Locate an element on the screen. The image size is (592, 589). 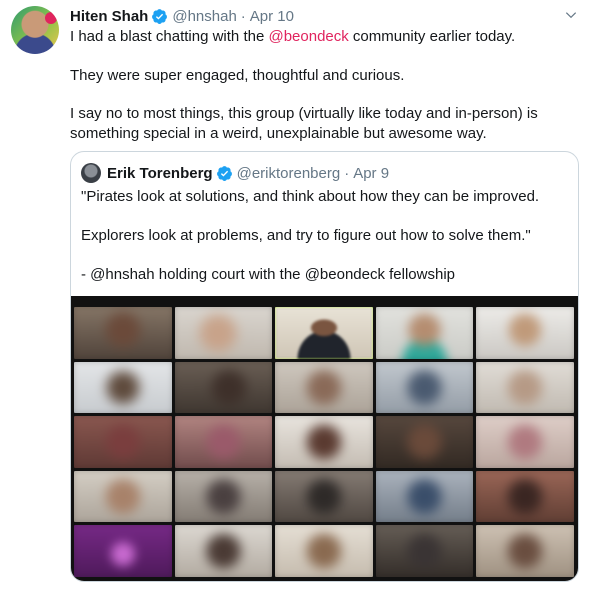
author-handle: @hnshah is located at coordinates (204, 16).